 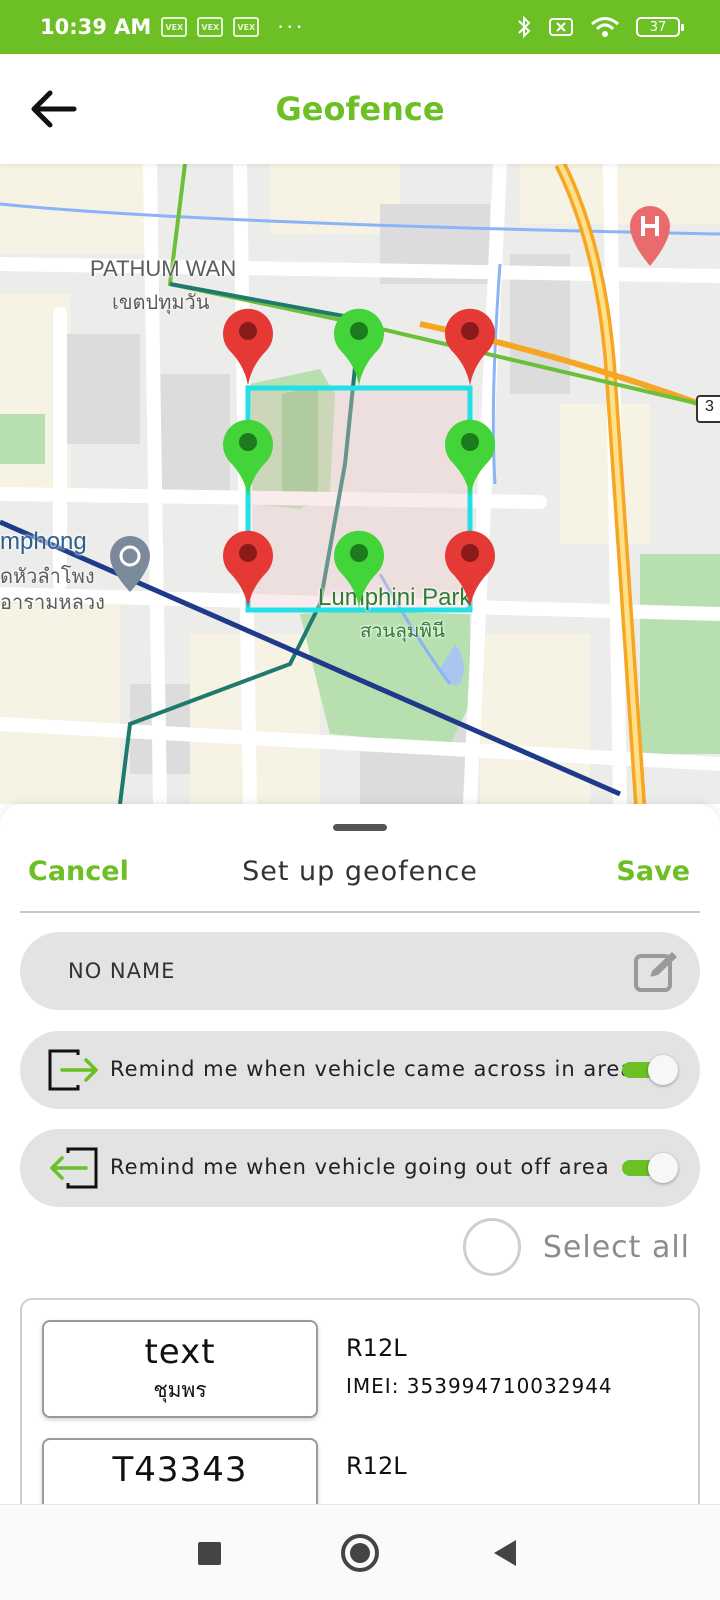 I want to click on bluetooth-icon, so click(x=524, y=27).